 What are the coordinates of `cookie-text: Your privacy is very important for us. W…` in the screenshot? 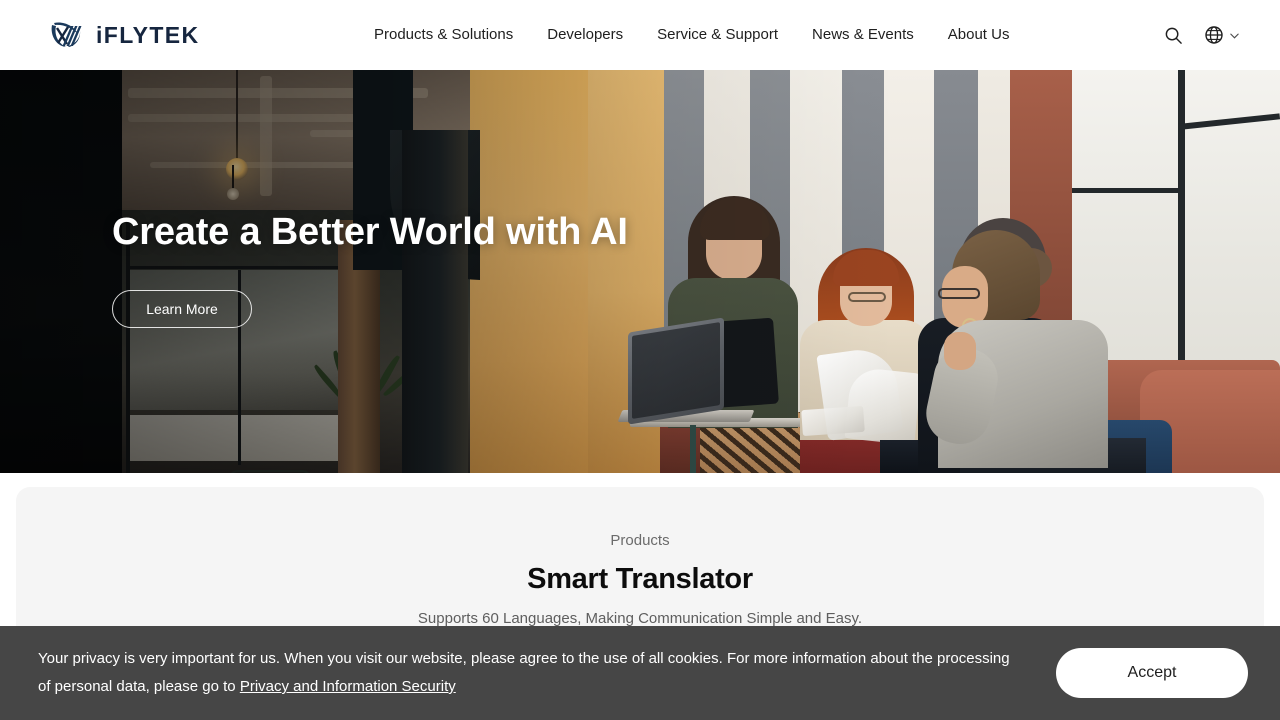 It's located at (525, 673).